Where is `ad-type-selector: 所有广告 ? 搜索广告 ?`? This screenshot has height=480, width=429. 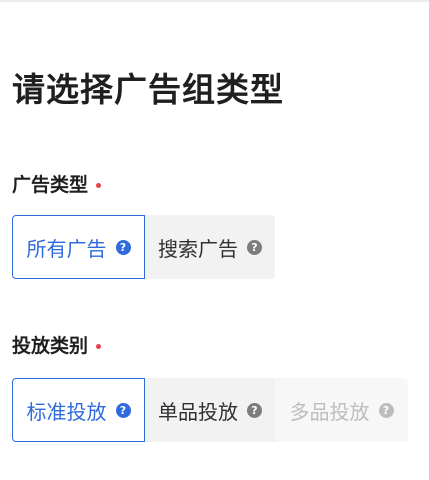 ad-type-selector: 所有广告 ? 搜索广告 ? is located at coordinates (143, 247).